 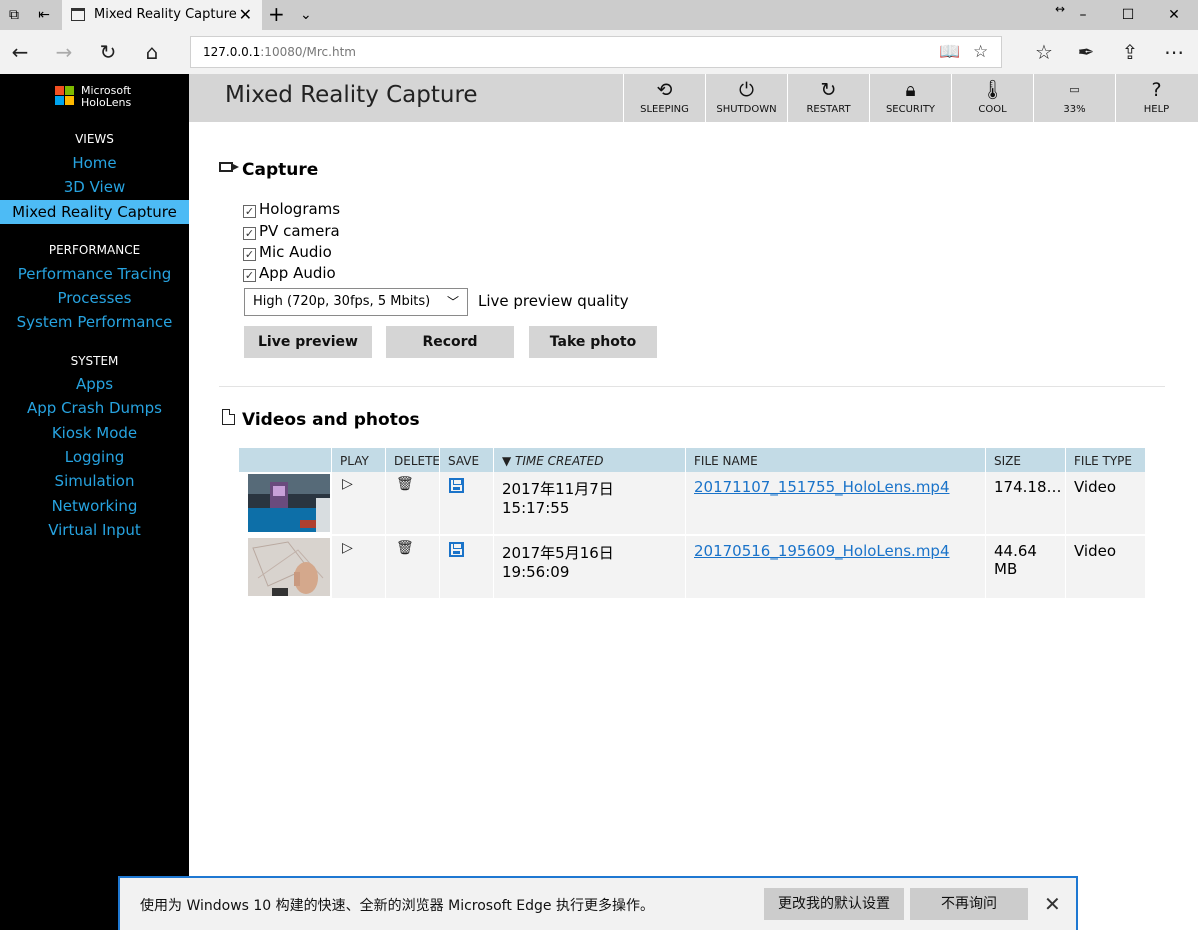 I want to click on browser-tab: Mixed Reality Capture ✕, so click(x=162, y=15).